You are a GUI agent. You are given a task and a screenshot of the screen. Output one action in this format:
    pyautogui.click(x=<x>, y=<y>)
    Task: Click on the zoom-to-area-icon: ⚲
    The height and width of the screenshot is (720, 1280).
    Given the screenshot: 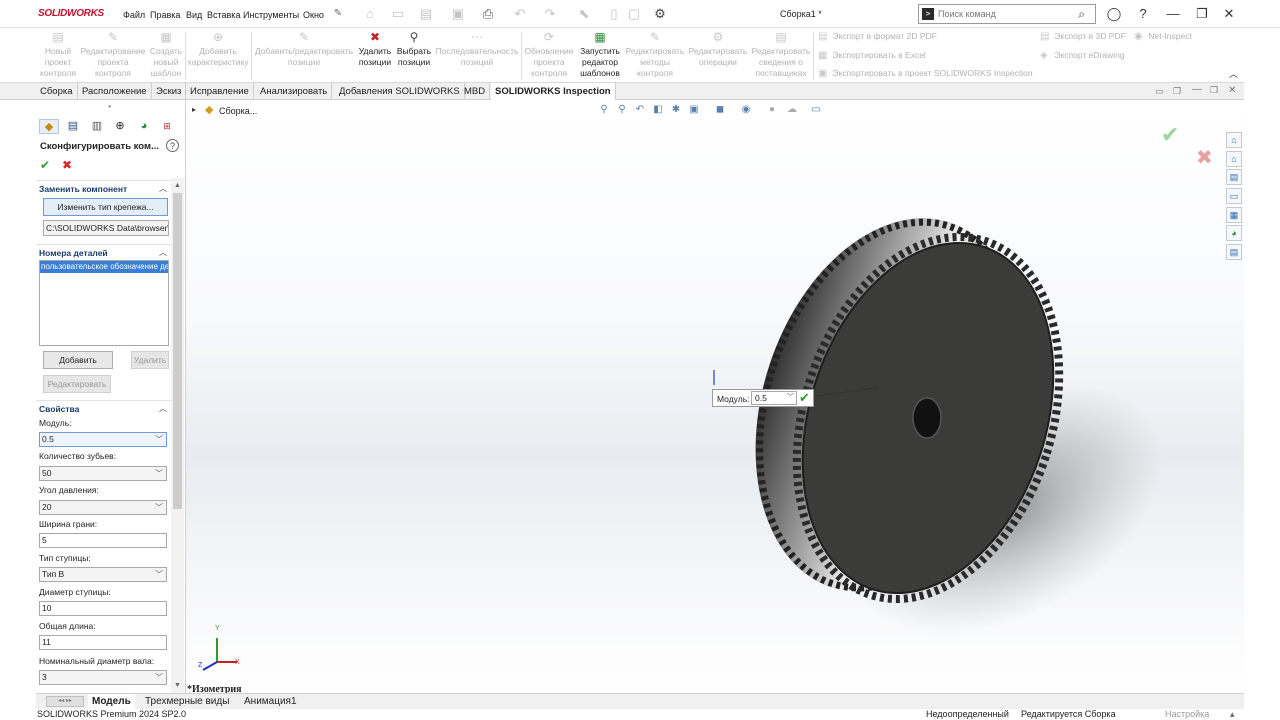 What is the action you would take?
    pyautogui.click(x=622, y=110)
    